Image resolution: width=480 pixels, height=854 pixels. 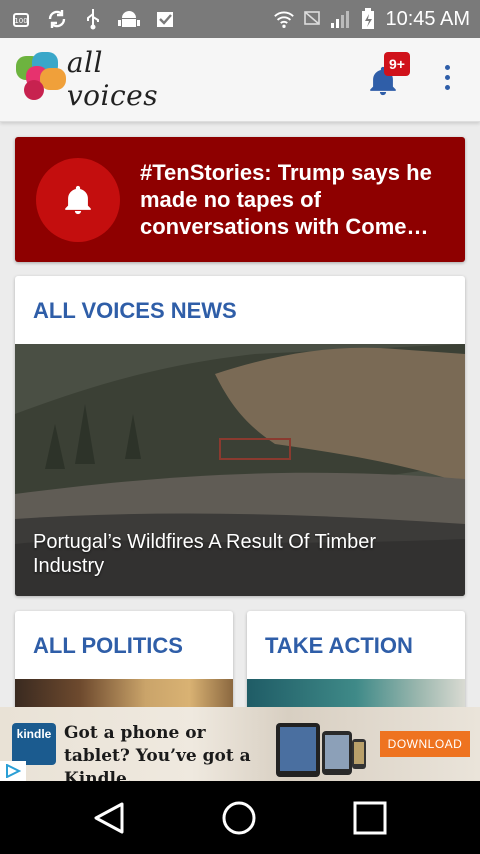 I want to click on breaking-alert-badge, so click(x=78, y=200).